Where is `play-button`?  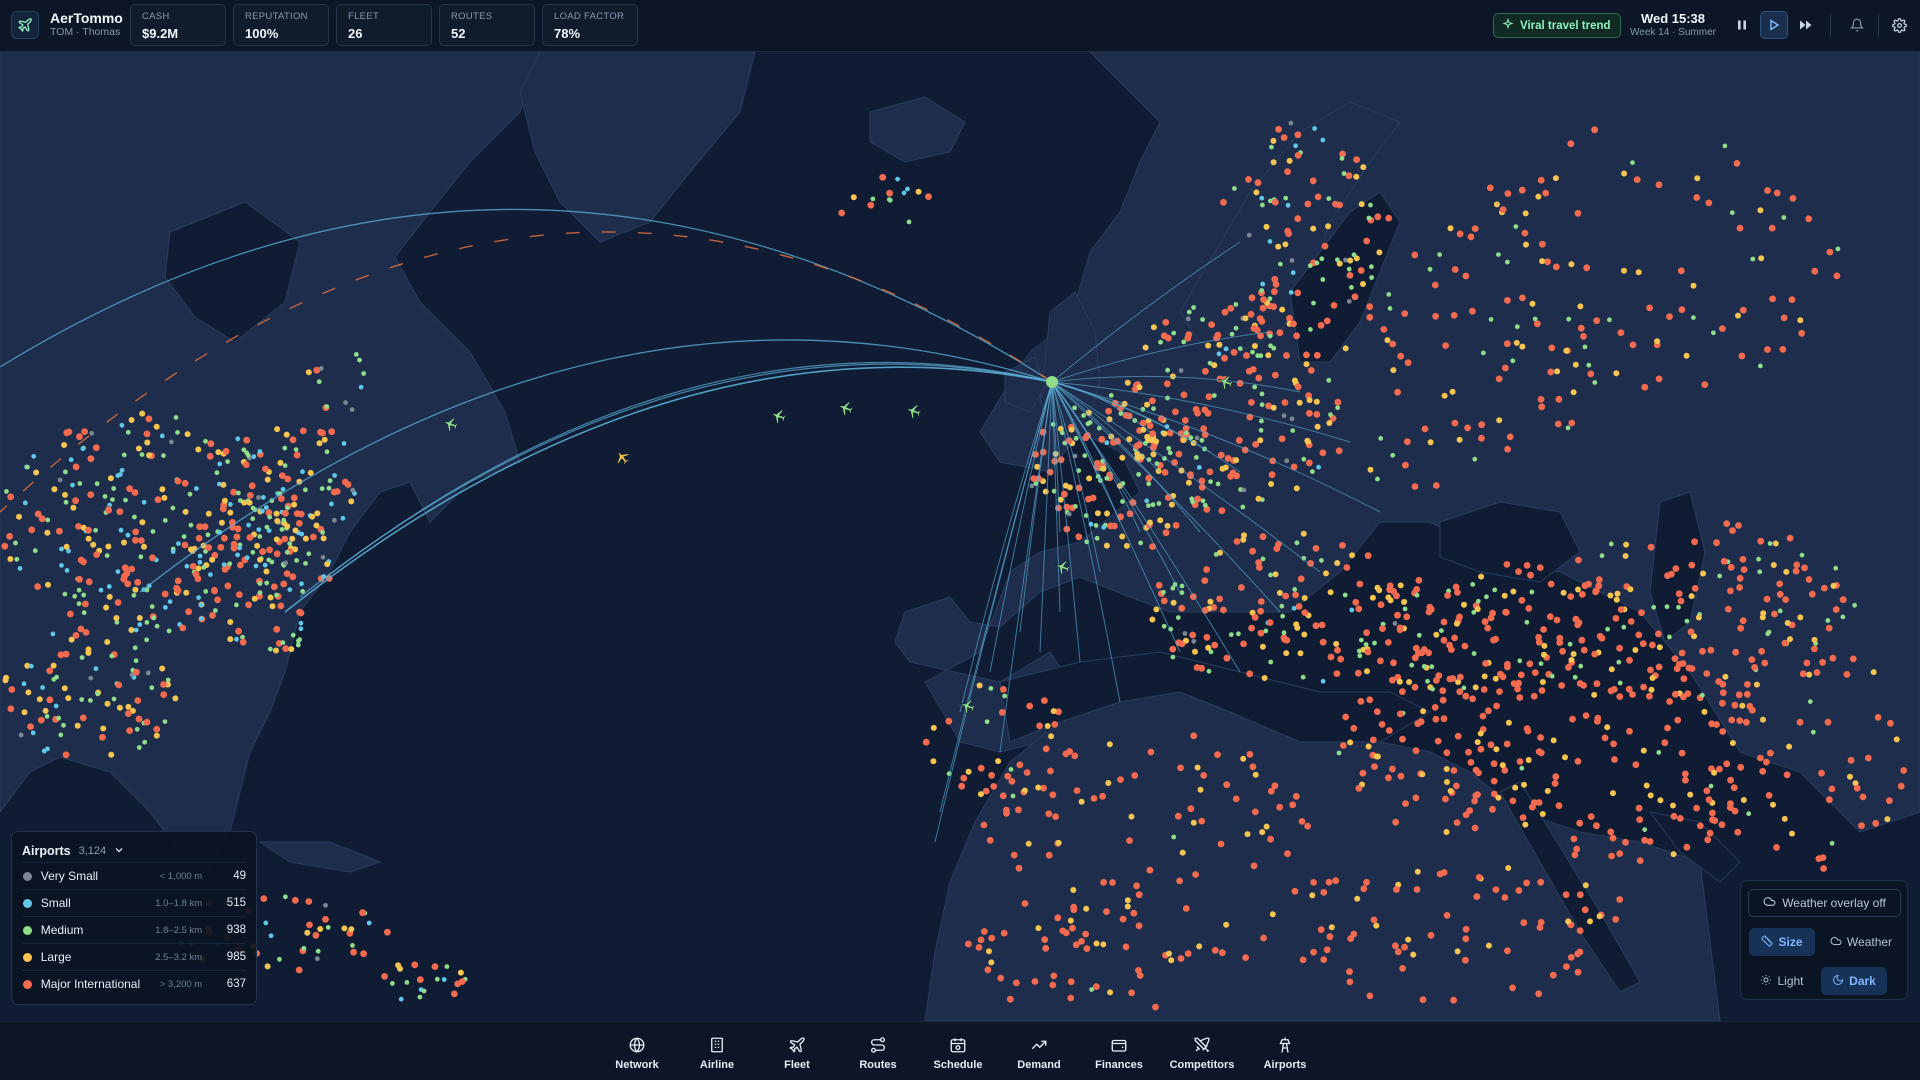 play-button is located at coordinates (1774, 25).